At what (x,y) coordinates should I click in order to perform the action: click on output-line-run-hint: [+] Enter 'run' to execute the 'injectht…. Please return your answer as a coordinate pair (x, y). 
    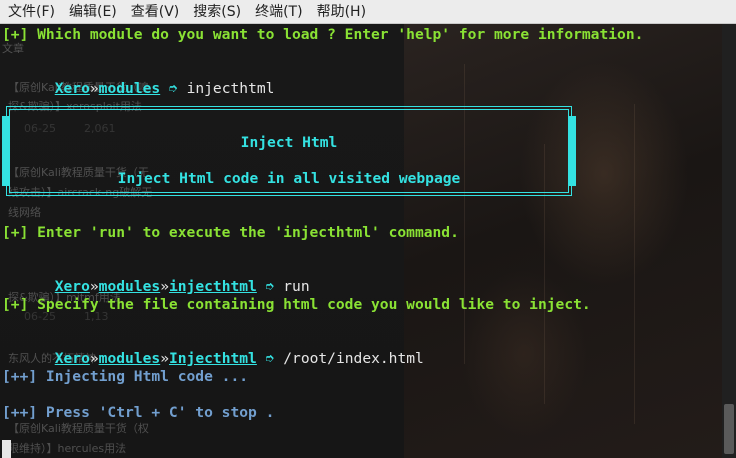
    Looking at the image, I should click on (230, 232).